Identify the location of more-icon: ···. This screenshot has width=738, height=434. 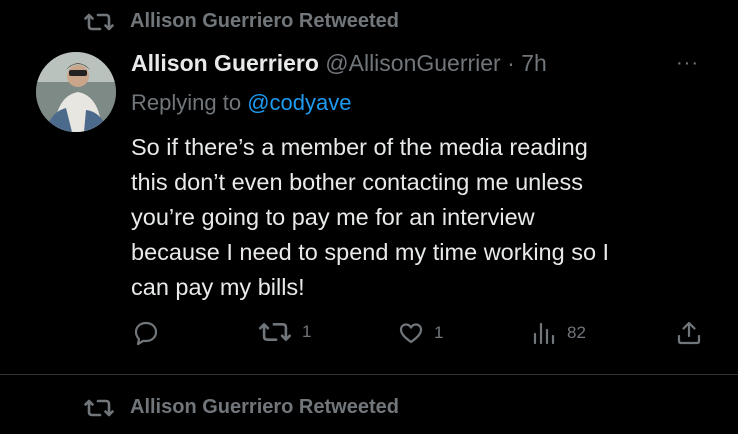
(687, 63).